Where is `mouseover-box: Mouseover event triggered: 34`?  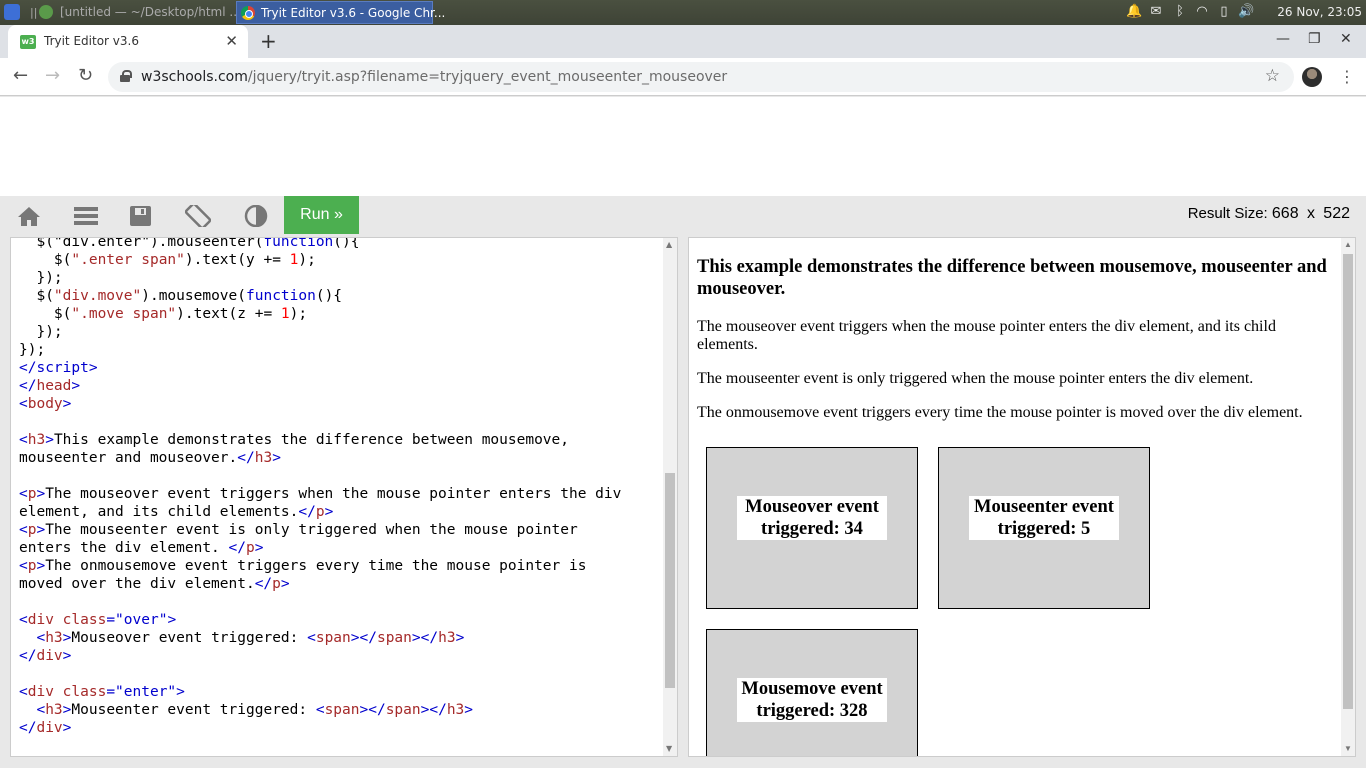 mouseover-box: Mouseover event triggered: 34 is located at coordinates (812, 528).